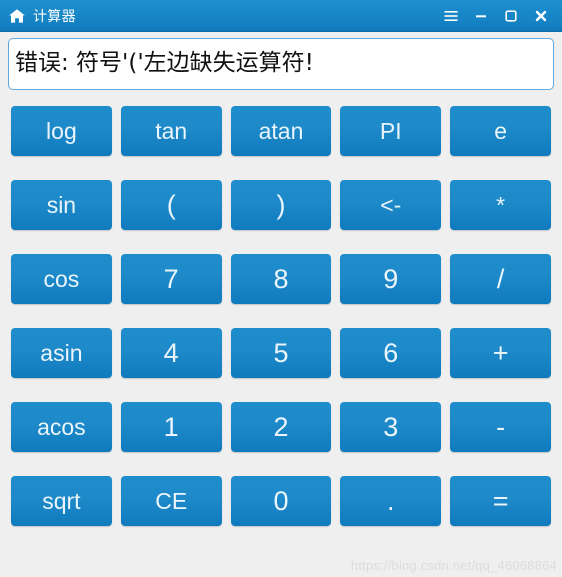 The image size is (562, 577). Describe the element at coordinates (391, 427) in the screenshot. I see `key-3: 3` at that location.